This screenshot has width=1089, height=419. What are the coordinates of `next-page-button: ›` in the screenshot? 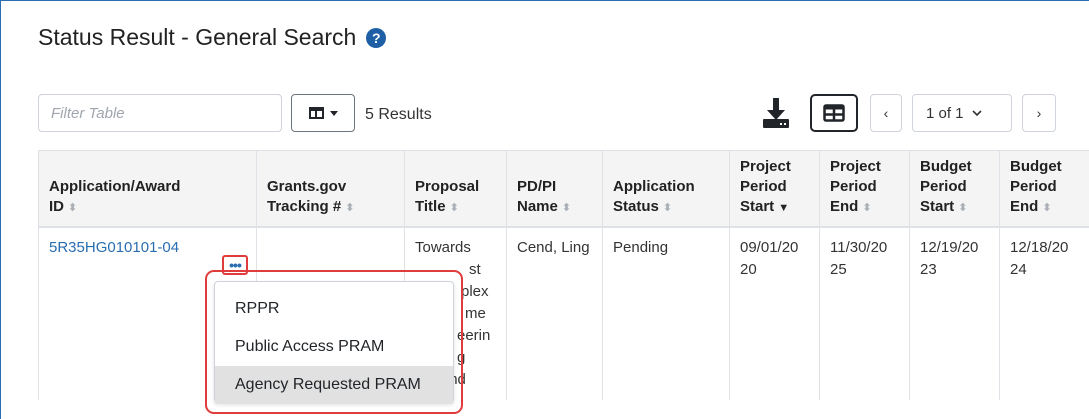 It's located at (1039, 113).